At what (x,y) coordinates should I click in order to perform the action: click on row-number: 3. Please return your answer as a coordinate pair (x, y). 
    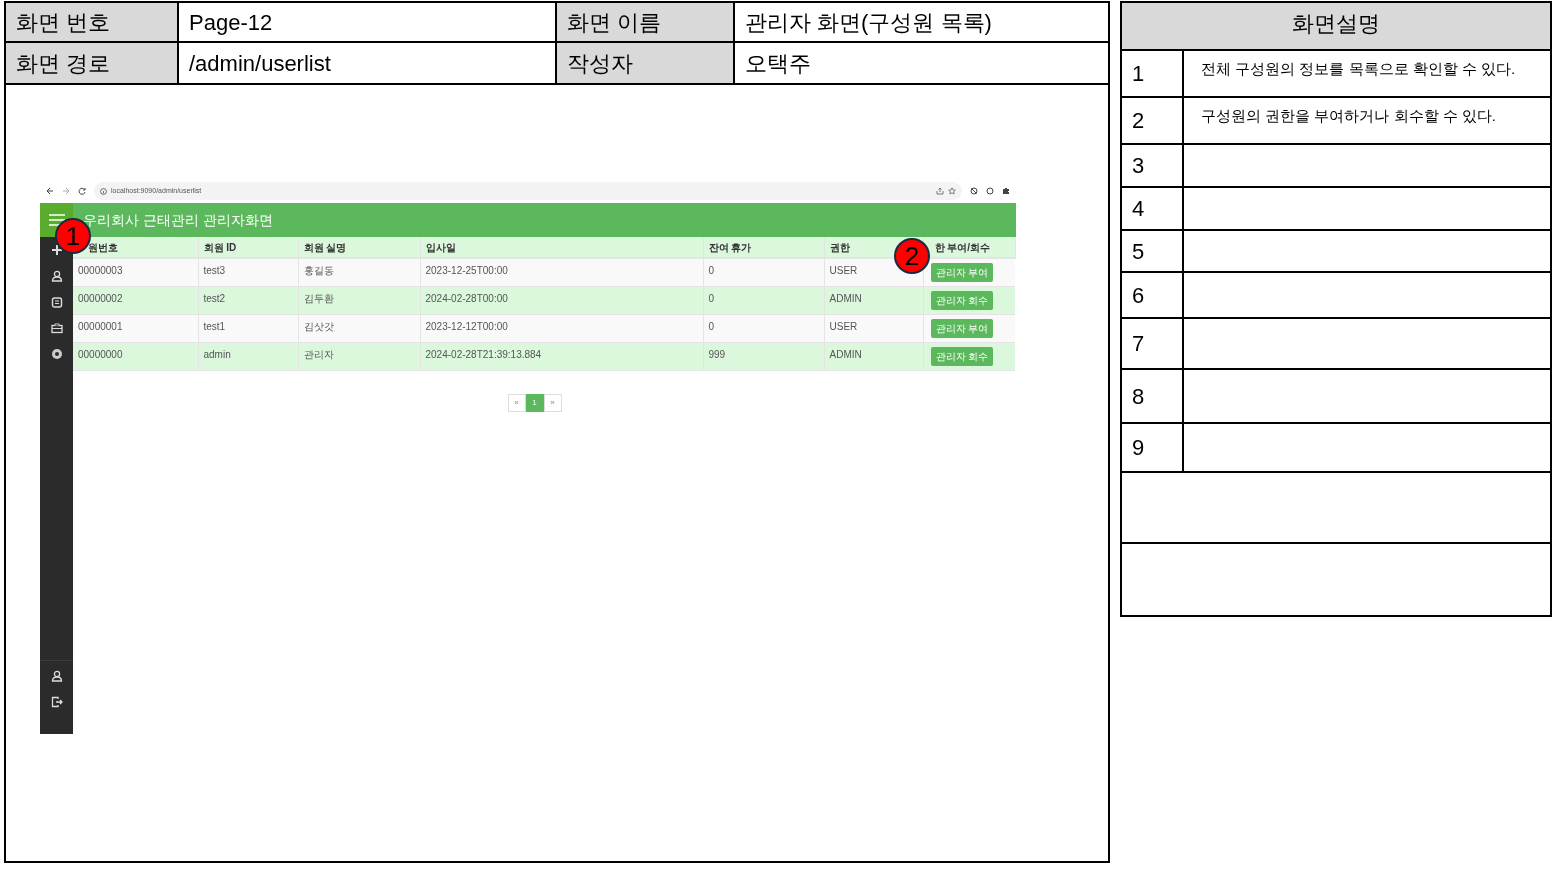
    Looking at the image, I should click on (1138, 166).